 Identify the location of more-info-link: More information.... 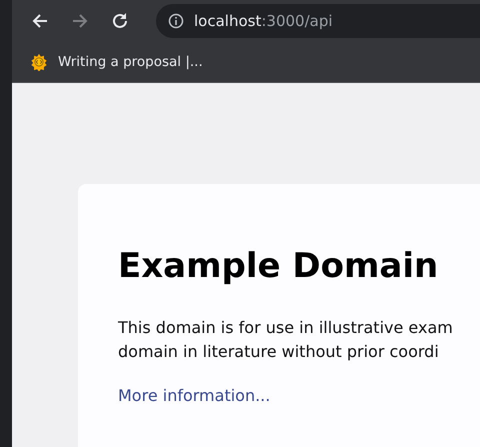
(194, 395).